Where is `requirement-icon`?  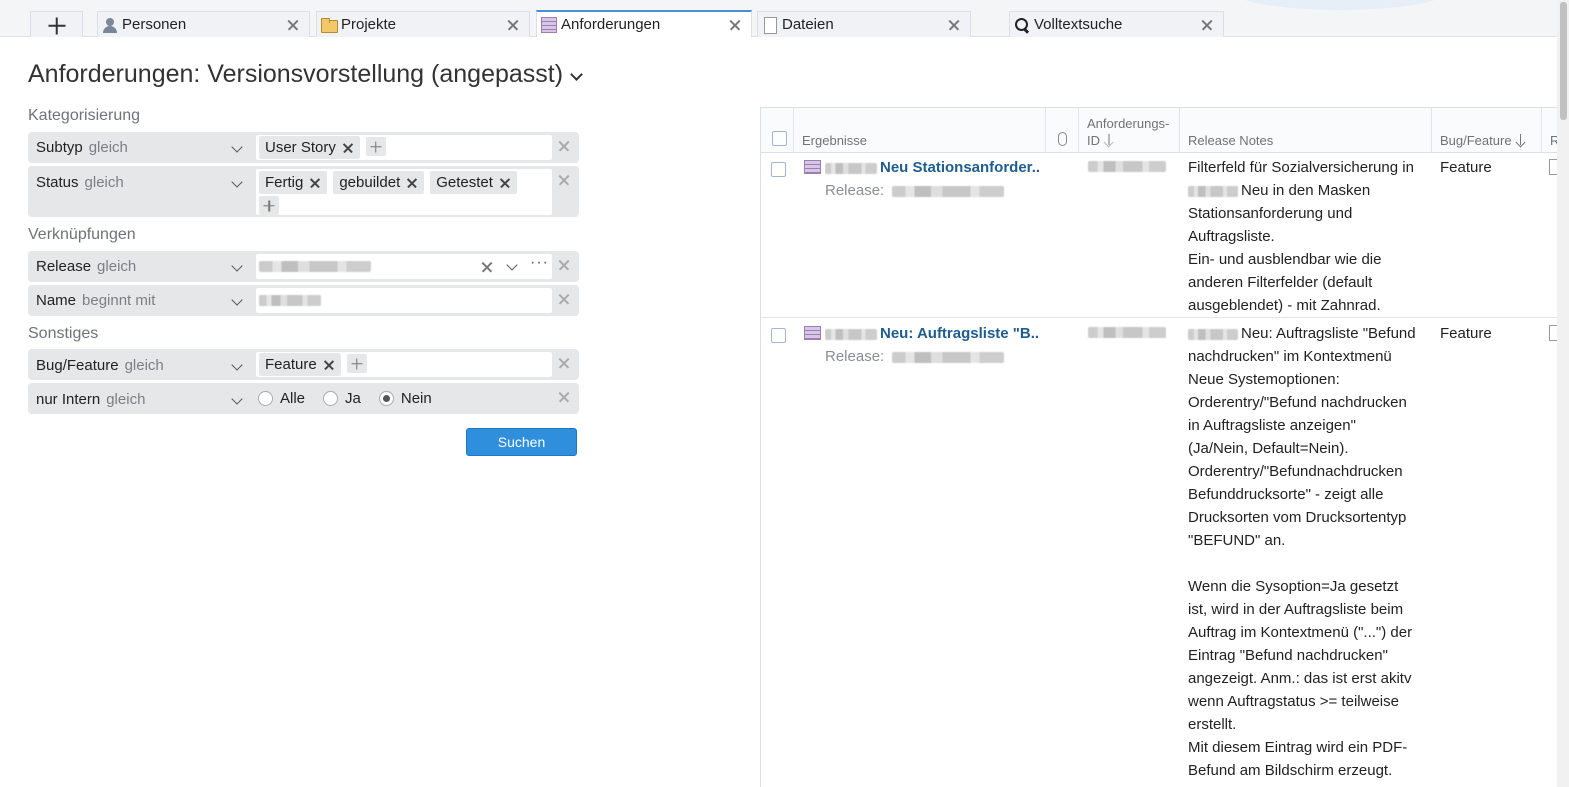
requirement-icon is located at coordinates (812, 167).